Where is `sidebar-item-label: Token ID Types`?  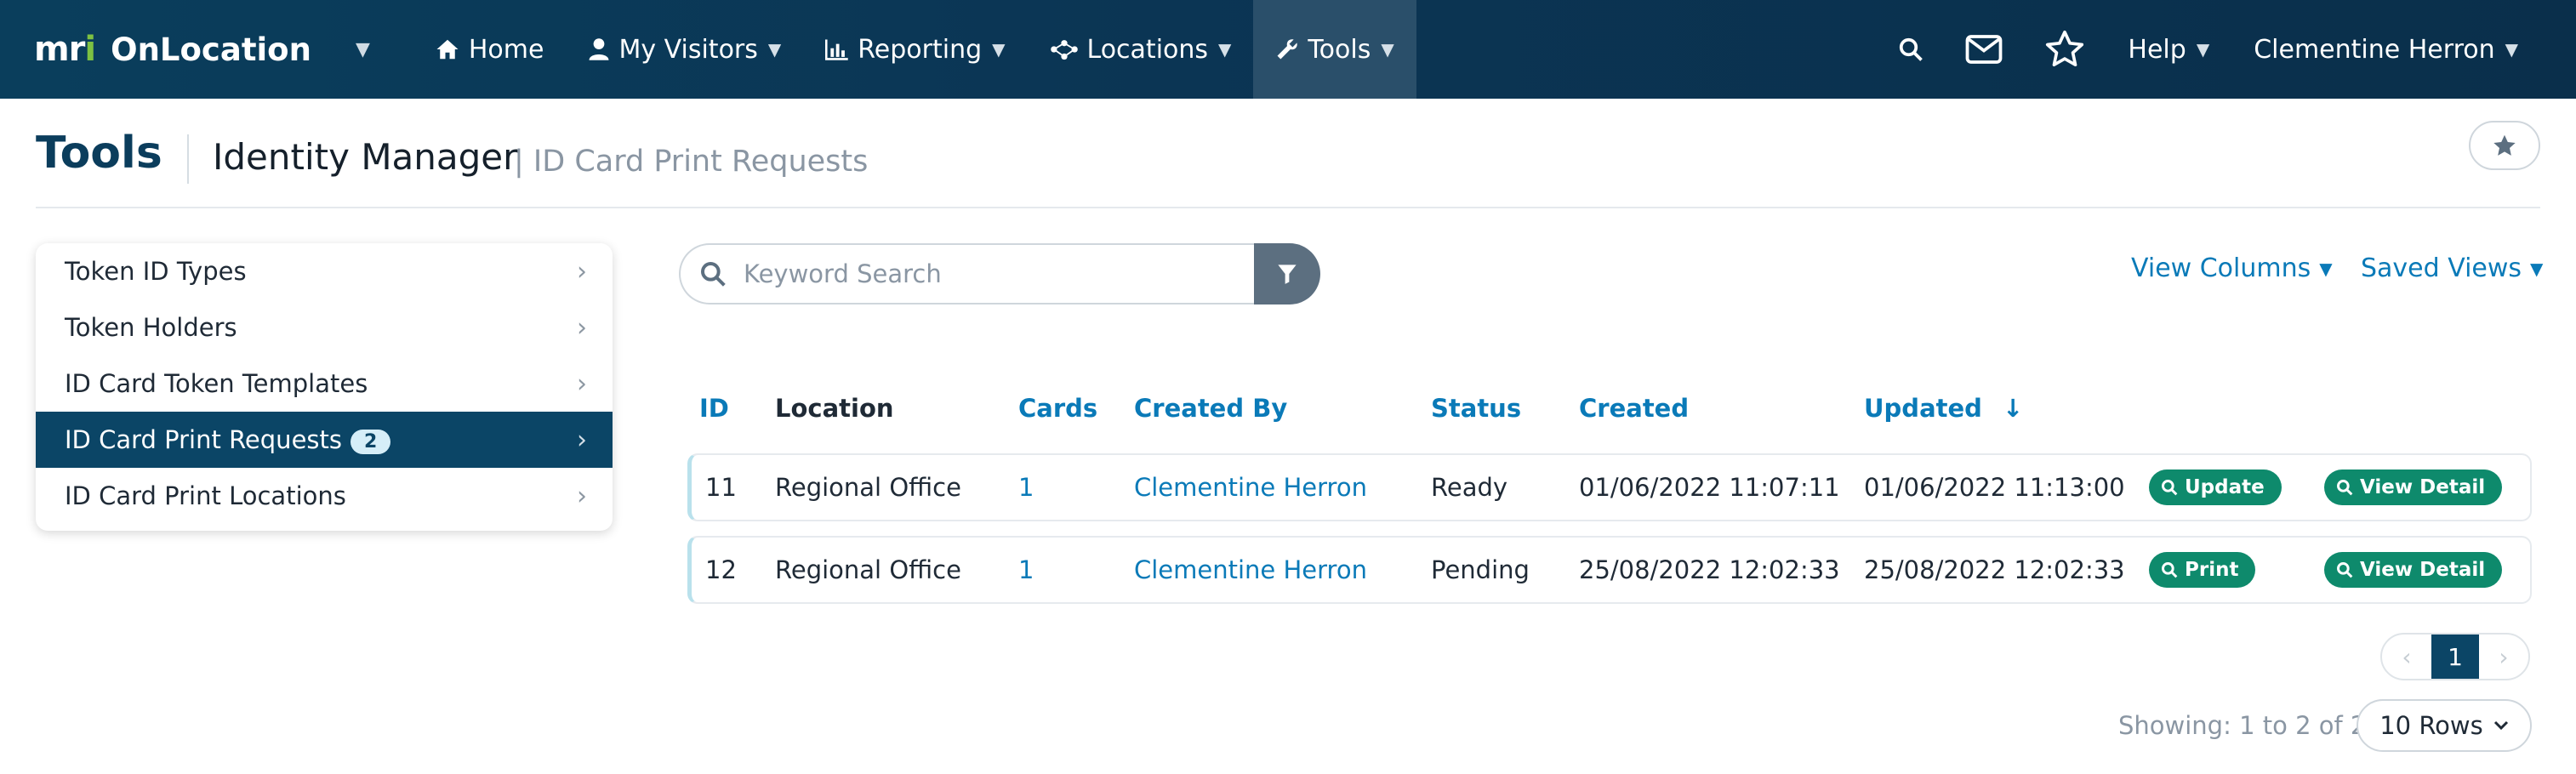
sidebar-item-label: Token ID Types is located at coordinates (156, 271).